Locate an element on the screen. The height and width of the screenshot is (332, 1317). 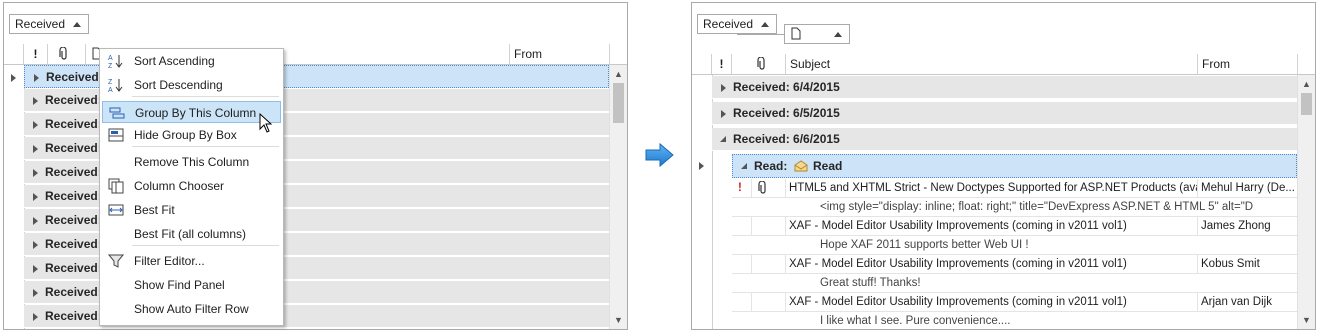
menu-item-label: Remove This Column is located at coordinates (192, 162).